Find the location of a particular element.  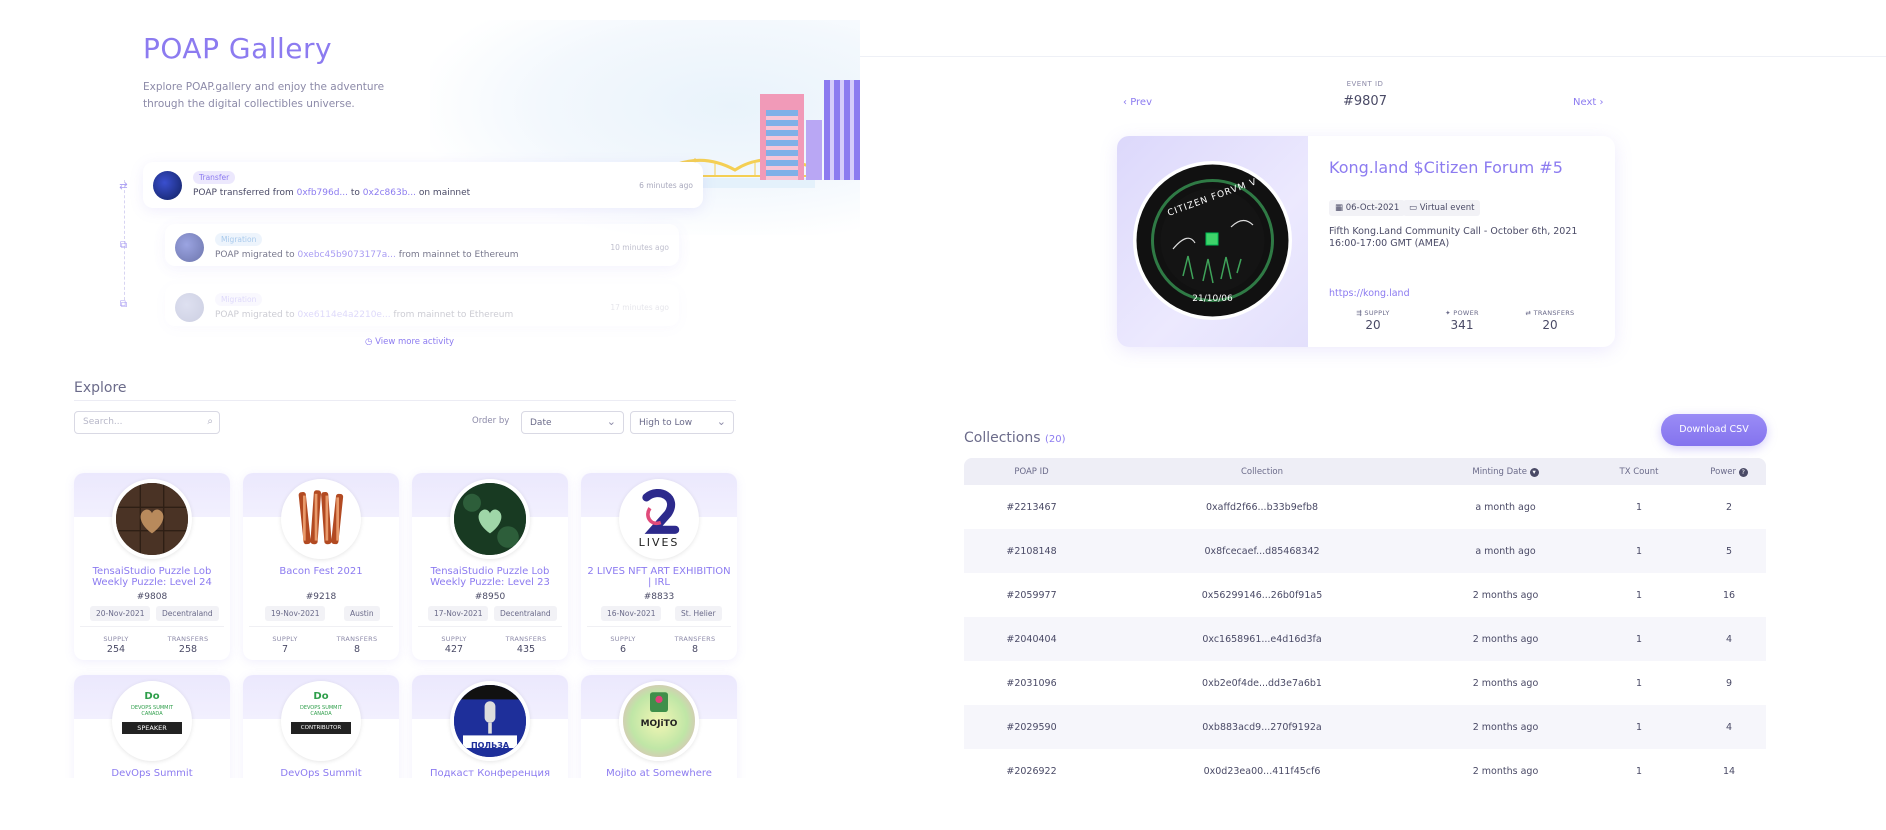

poap-card: MOJiTO Mojito at Somewhere is located at coordinates (659, 726).